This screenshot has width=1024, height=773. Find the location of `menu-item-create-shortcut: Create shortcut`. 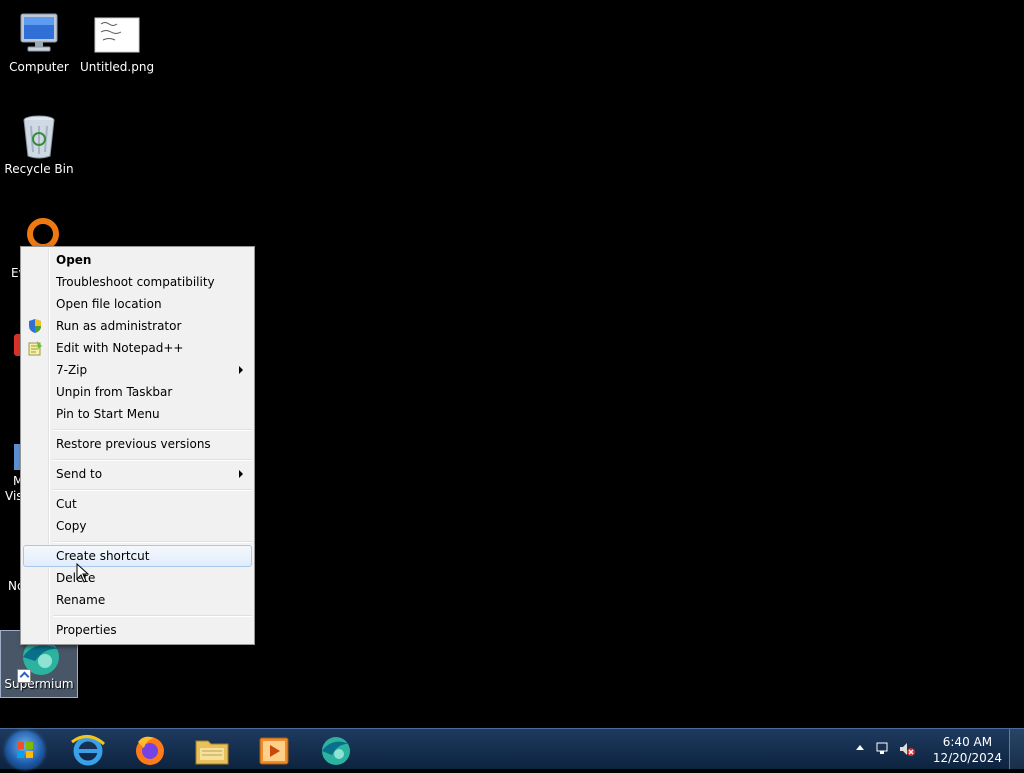

menu-item-create-shortcut: Create shortcut is located at coordinates (137, 556).